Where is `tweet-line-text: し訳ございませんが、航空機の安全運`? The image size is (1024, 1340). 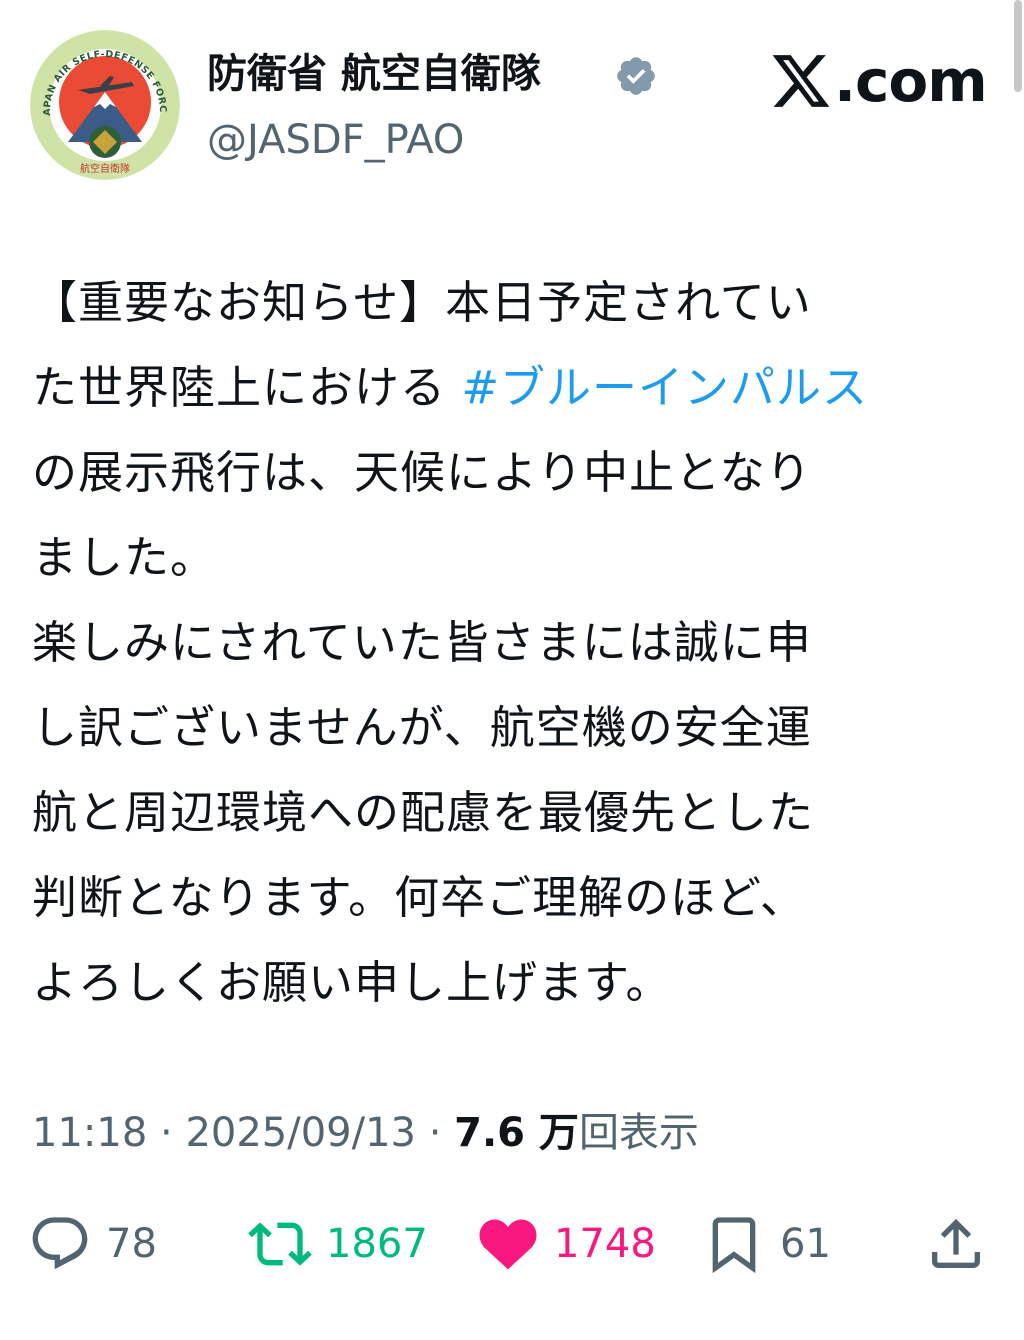 tweet-line-text: し訳ございませんが、航空機の安全運 is located at coordinates (422, 727).